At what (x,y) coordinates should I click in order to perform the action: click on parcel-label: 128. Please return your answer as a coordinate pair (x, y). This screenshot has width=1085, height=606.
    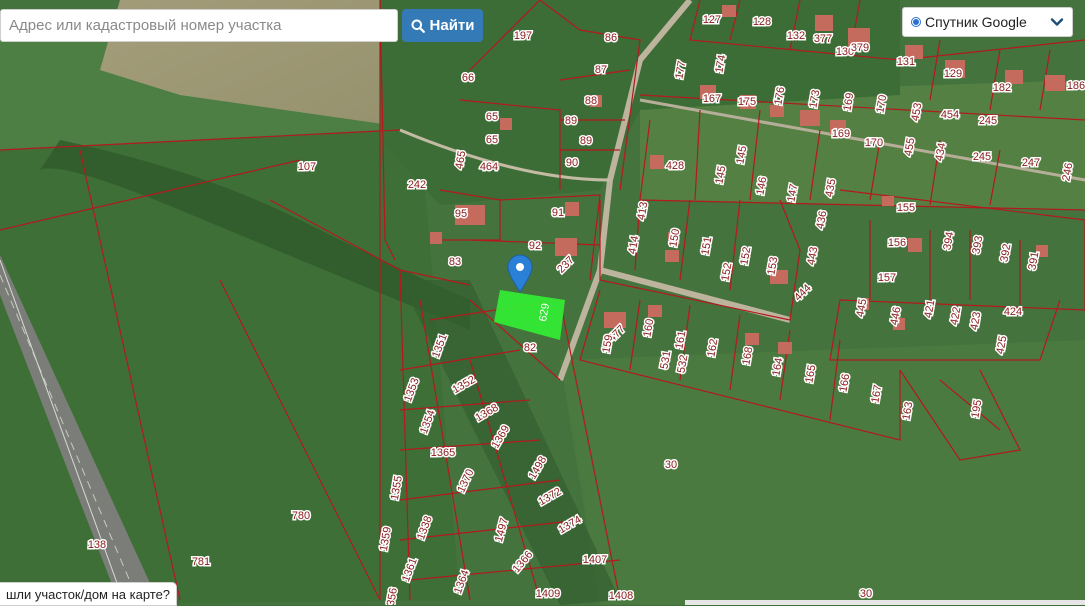
    Looking at the image, I should click on (762, 22).